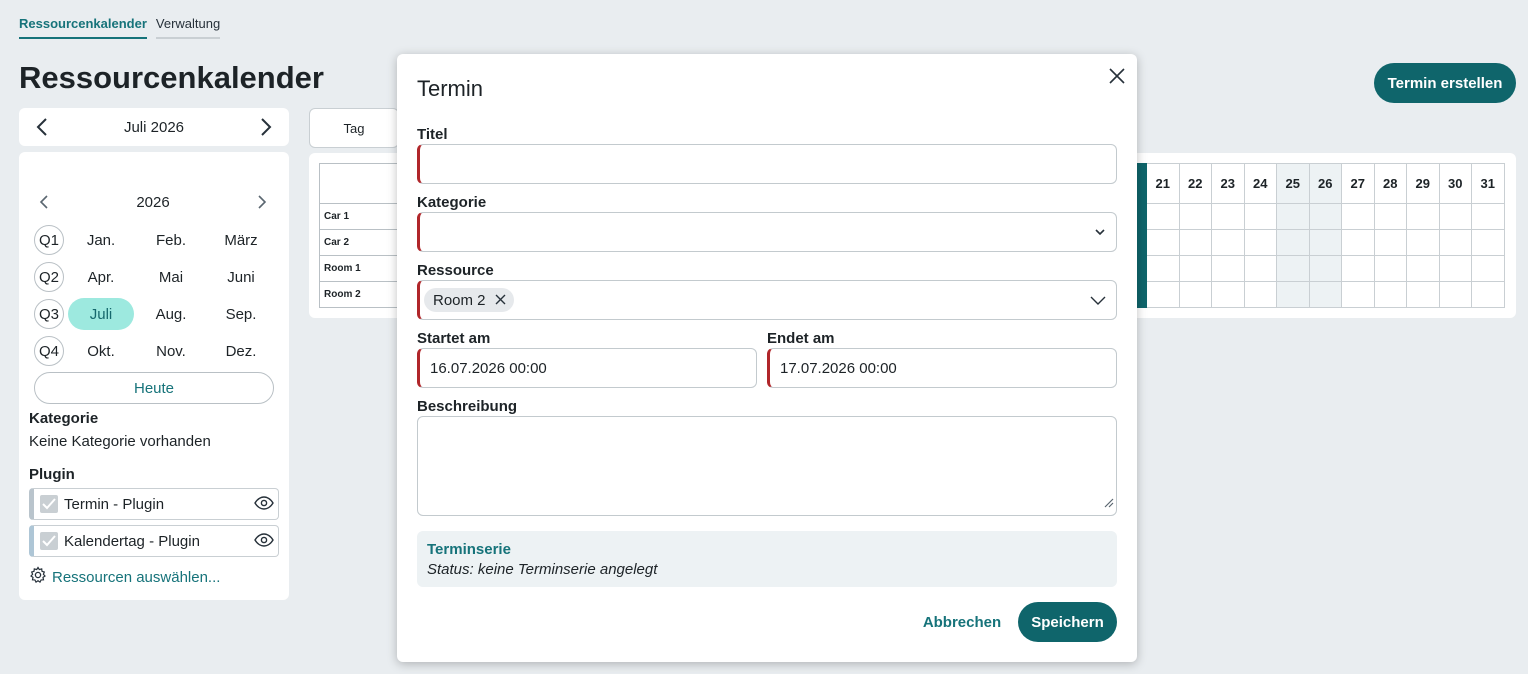 The height and width of the screenshot is (674, 1528). I want to click on dialog-title: Termin, so click(450, 88).